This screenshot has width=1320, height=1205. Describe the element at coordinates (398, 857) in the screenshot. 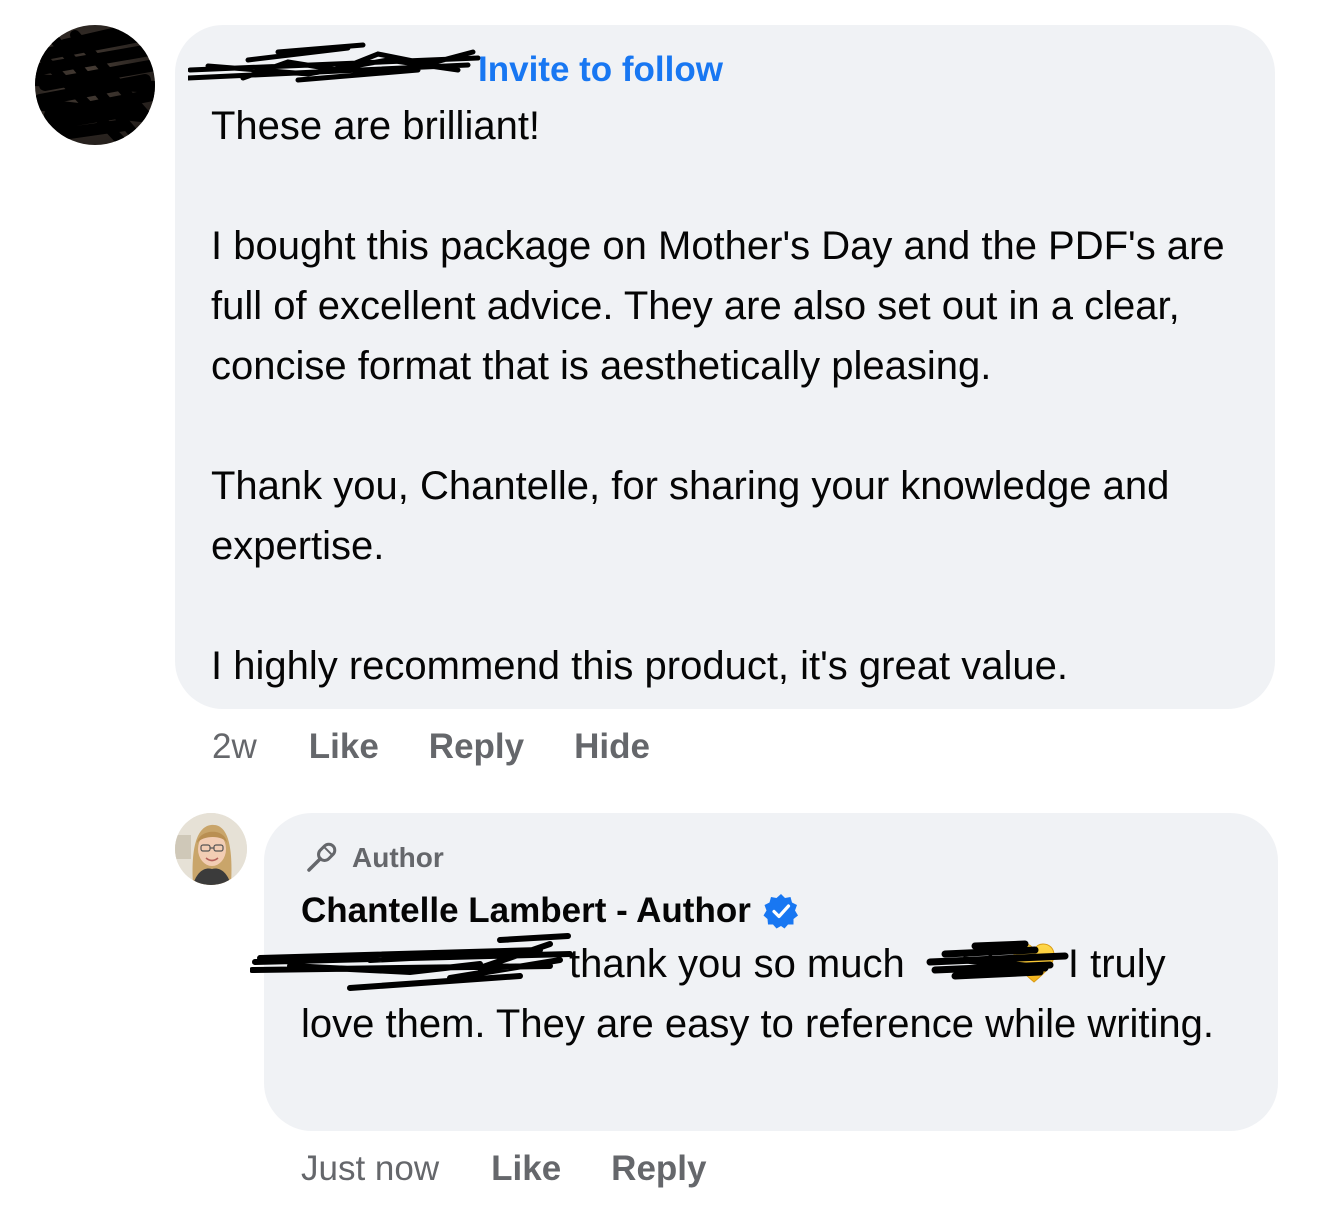

I see `author-badge-label: Author` at that location.